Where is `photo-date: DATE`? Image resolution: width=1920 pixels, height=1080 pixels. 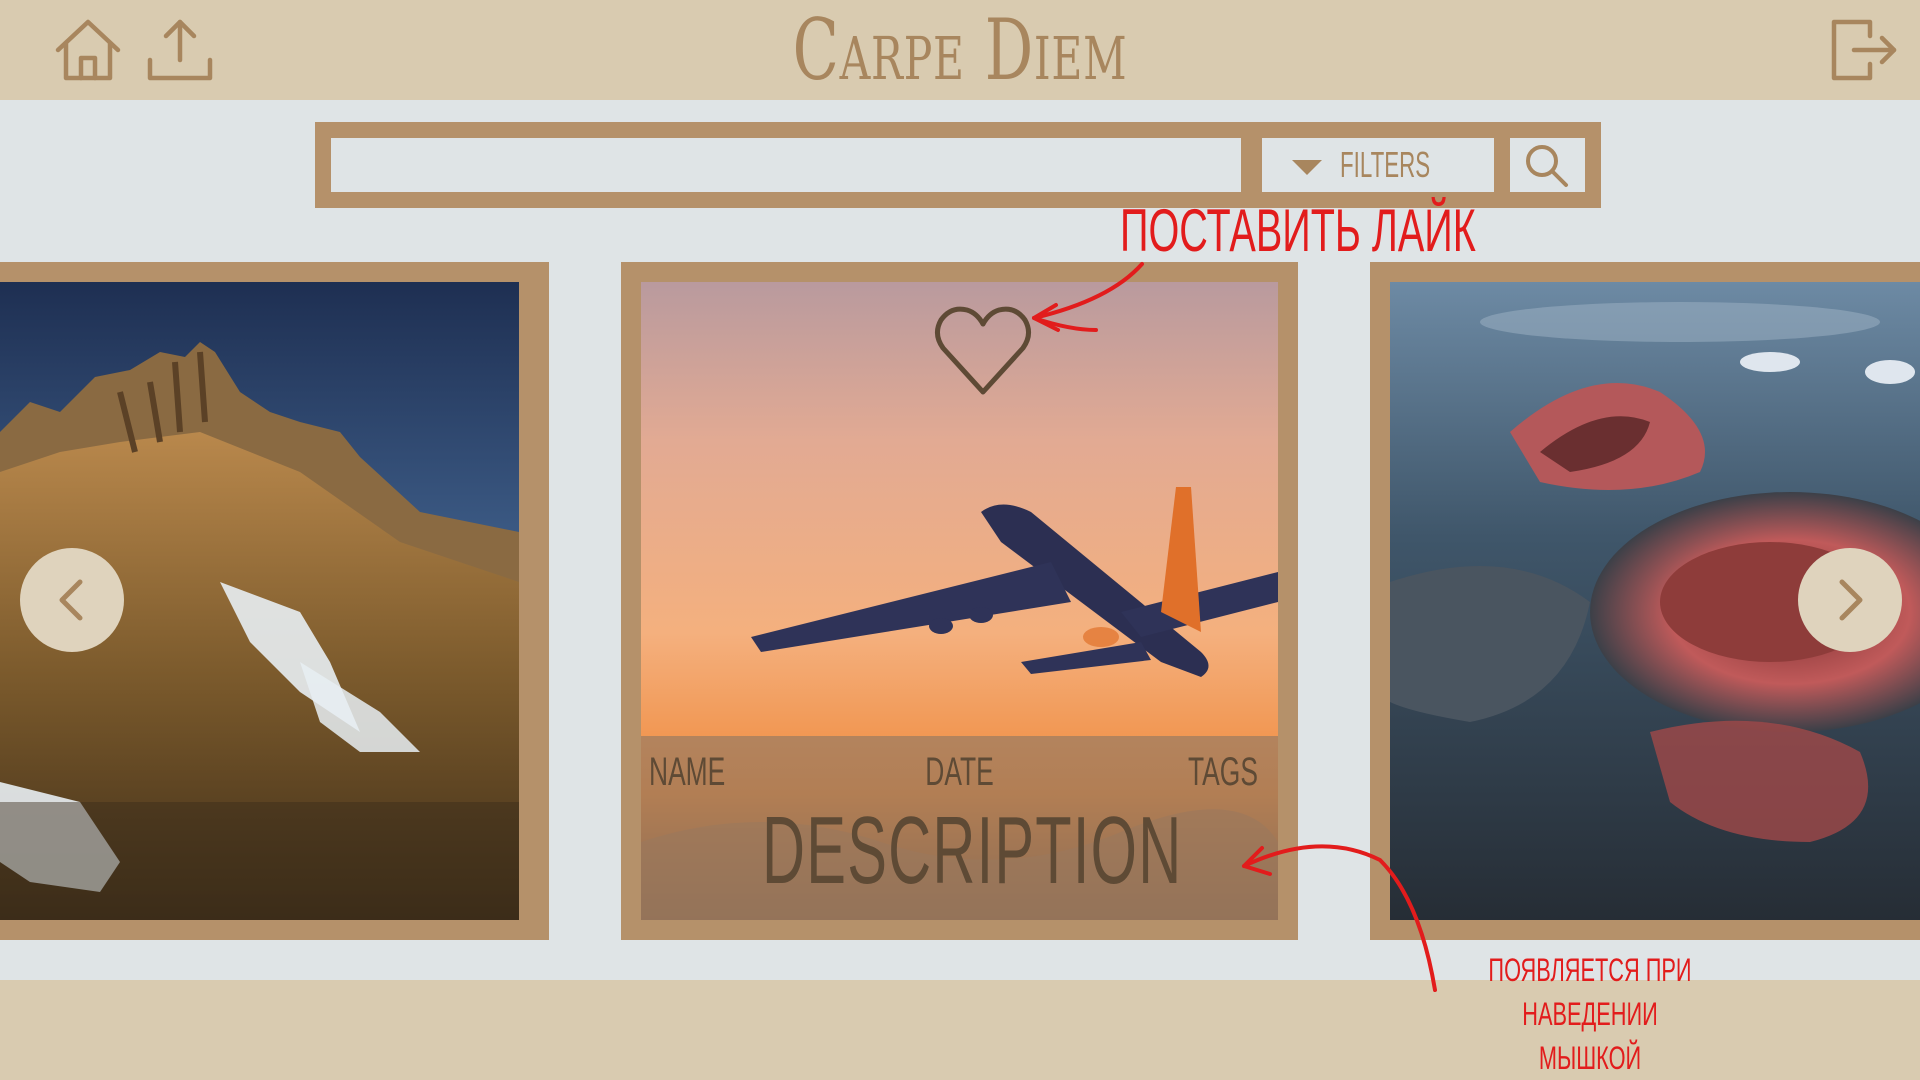 photo-date: DATE is located at coordinates (959, 772).